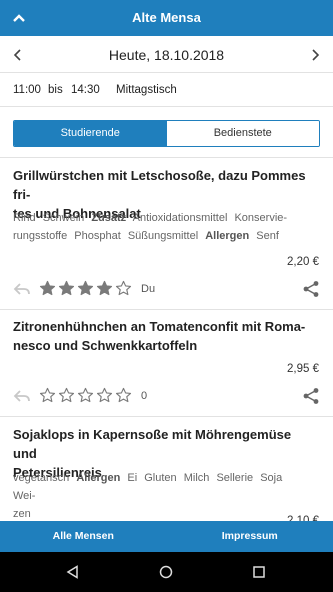 The width and height of the screenshot is (333, 592). I want to click on app-header: Alte Mensa, so click(166, 18).